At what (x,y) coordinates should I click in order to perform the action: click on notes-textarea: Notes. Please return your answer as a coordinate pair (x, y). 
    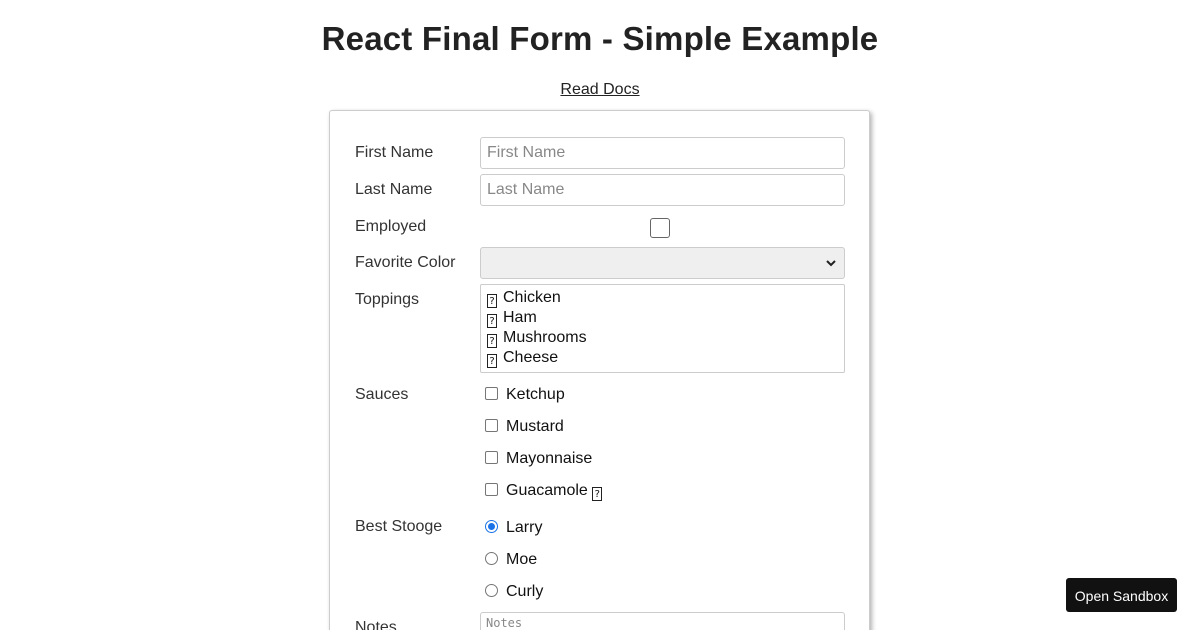
    Looking at the image, I should click on (662, 621).